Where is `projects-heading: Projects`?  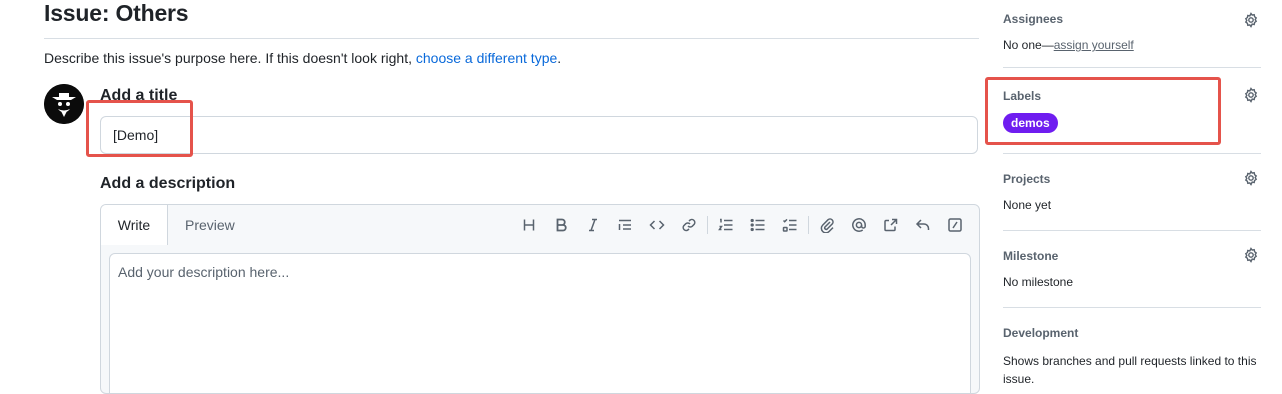
projects-heading: Projects is located at coordinates (1027, 179).